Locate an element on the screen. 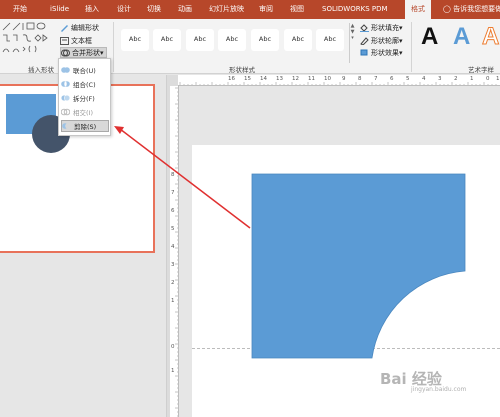 The image size is (500, 417). pen-icon is located at coordinates (364, 40).